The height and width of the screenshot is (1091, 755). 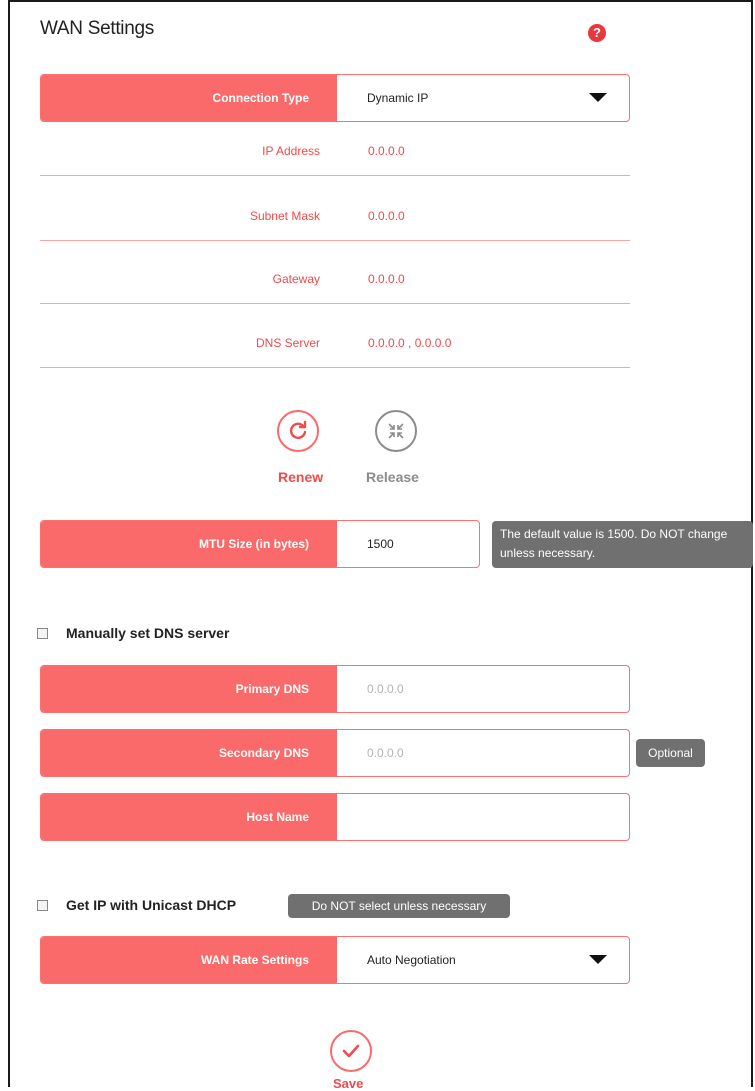 What do you see at coordinates (348, 1083) in the screenshot?
I see `save-label: Save` at bounding box center [348, 1083].